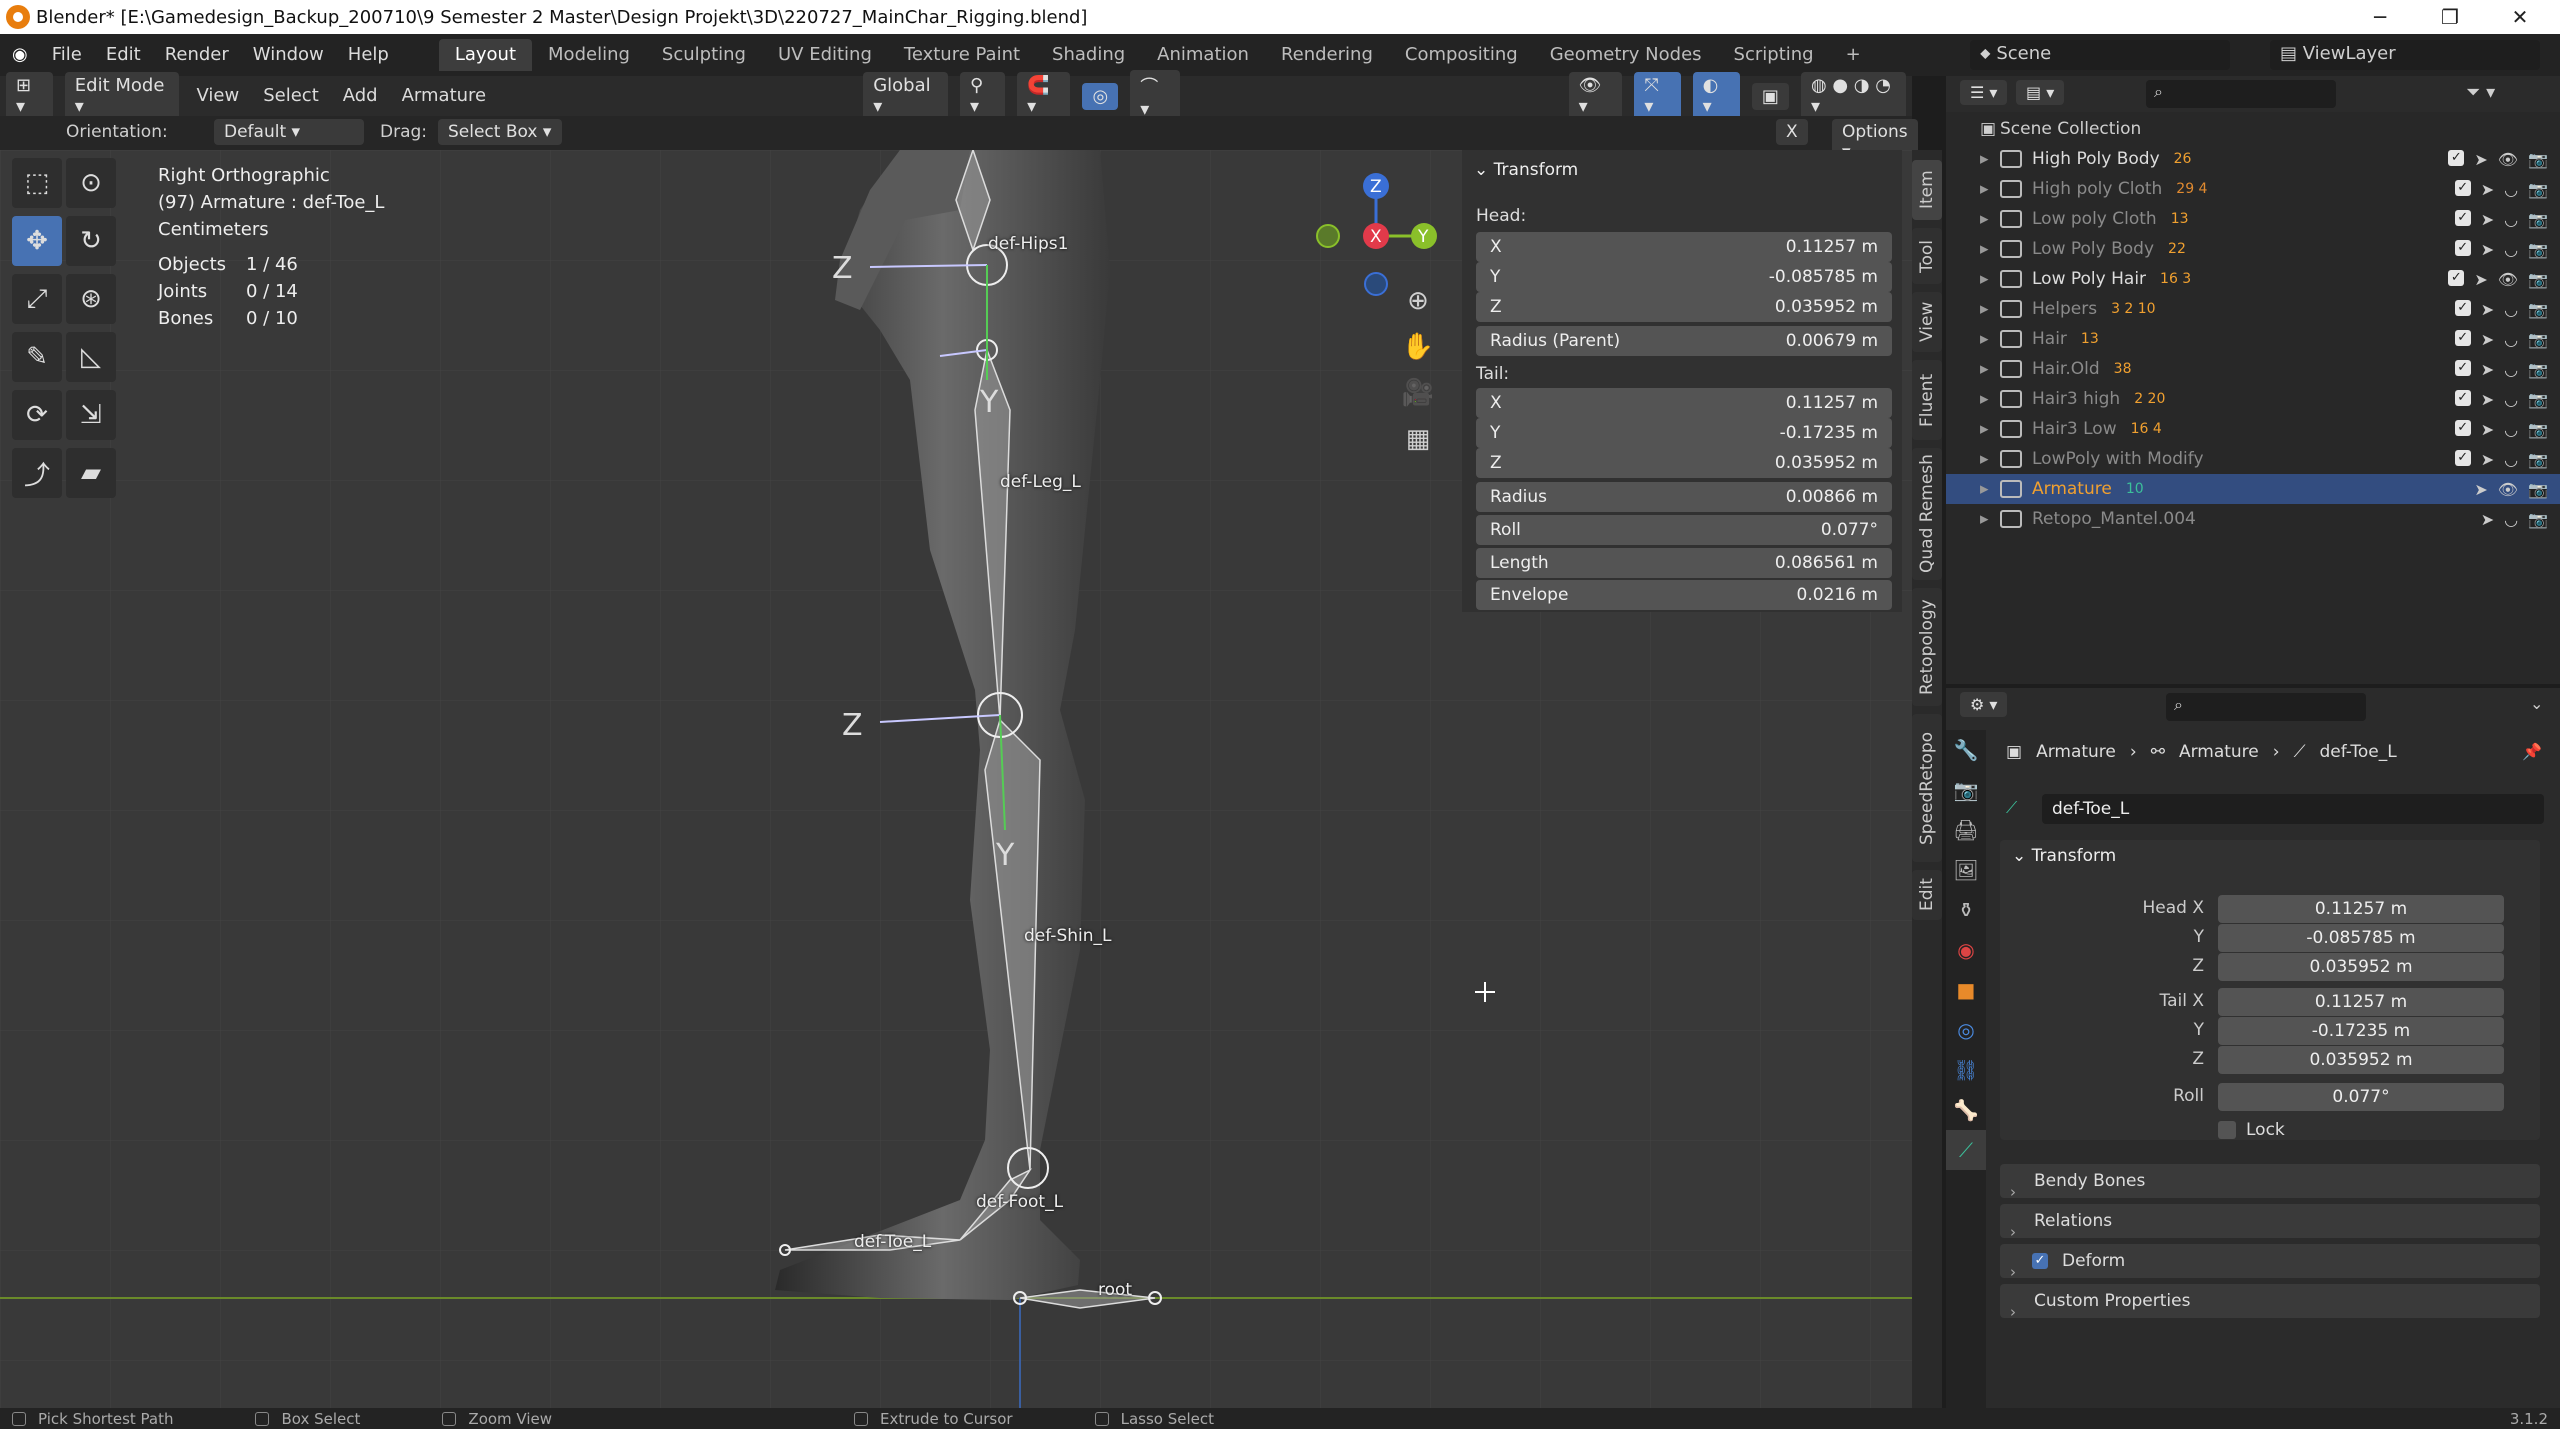  Describe the element at coordinates (2253, 279) in the screenshot. I see `outliner-item: ▸ Low Poly Hair 16 3 ✓ ➤ 👁 📷` at that location.